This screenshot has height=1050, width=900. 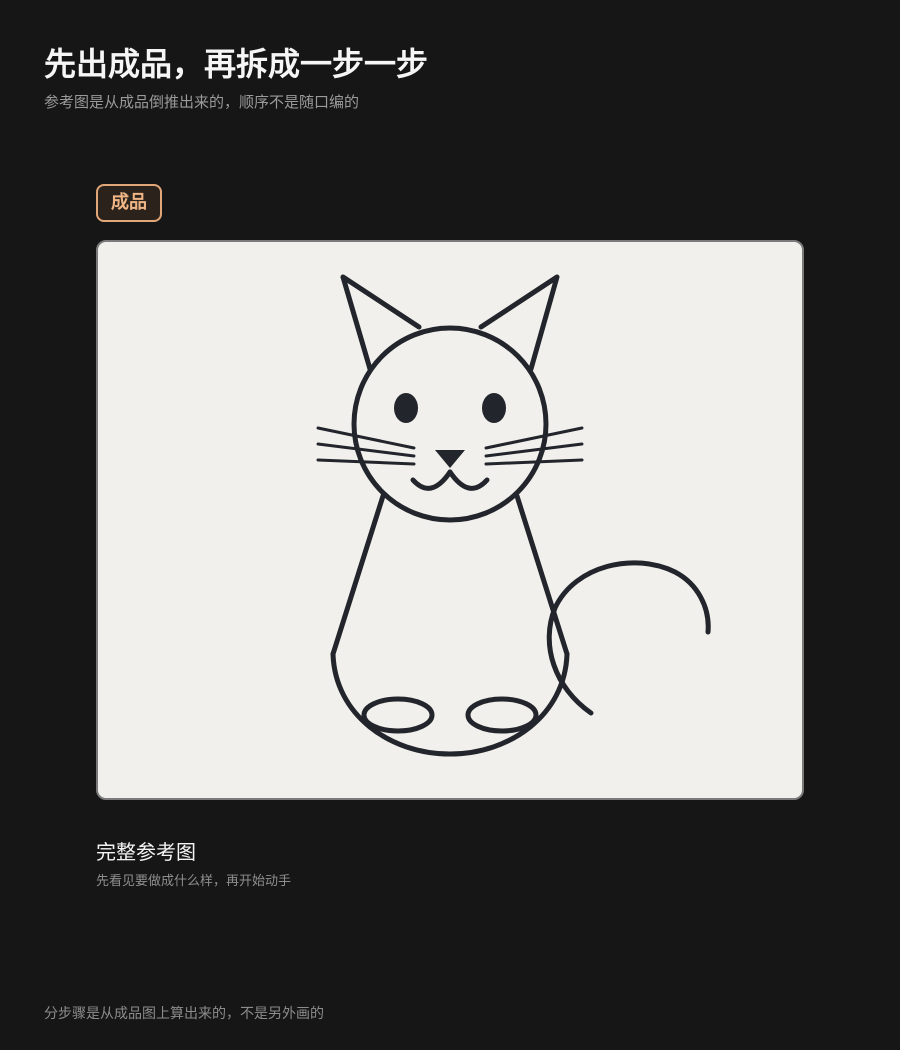 What do you see at coordinates (202, 102) in the screenshot?
I see `page-subtitle: 参考图是从成品倒推出来的，顺序不是随口编的` at bounding box center [202, 102].